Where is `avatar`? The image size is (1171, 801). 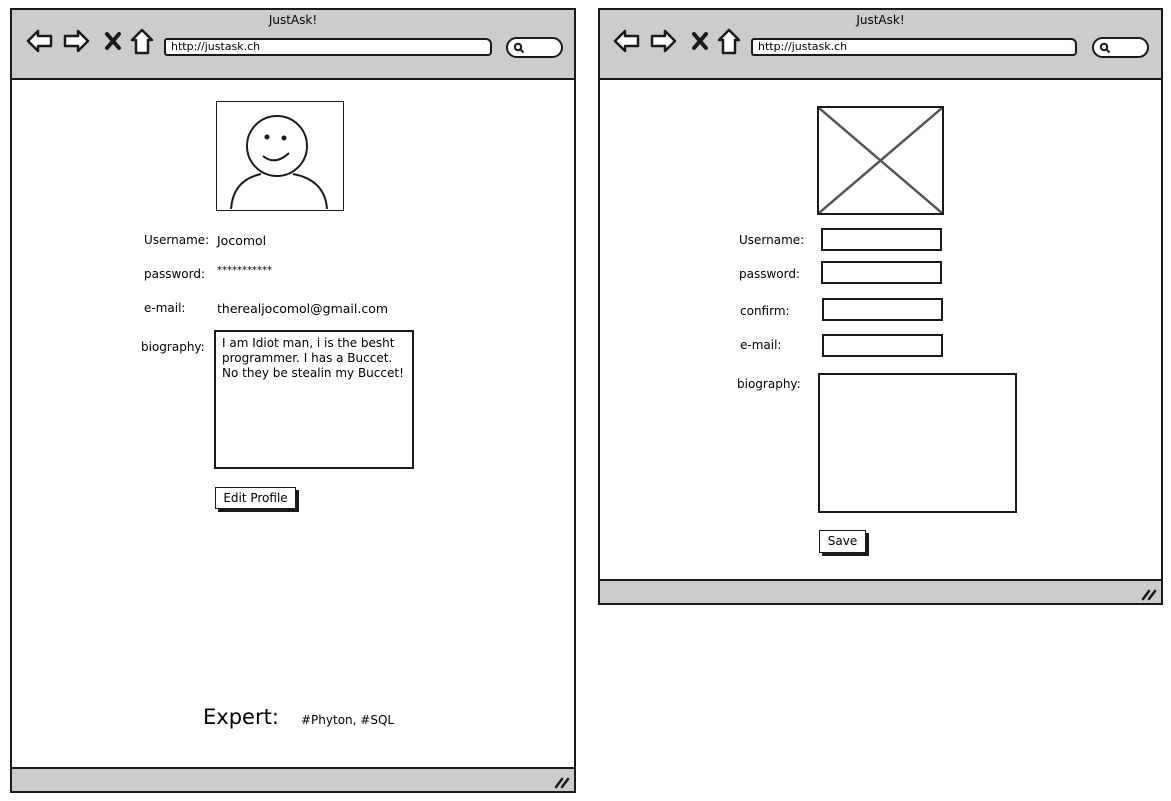 avatar is located at coordinates (280, 156).